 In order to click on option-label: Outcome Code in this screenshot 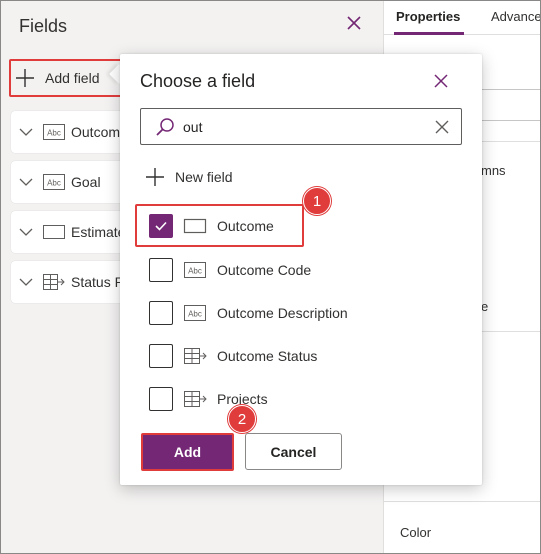, I will do `click(264, 270)`.